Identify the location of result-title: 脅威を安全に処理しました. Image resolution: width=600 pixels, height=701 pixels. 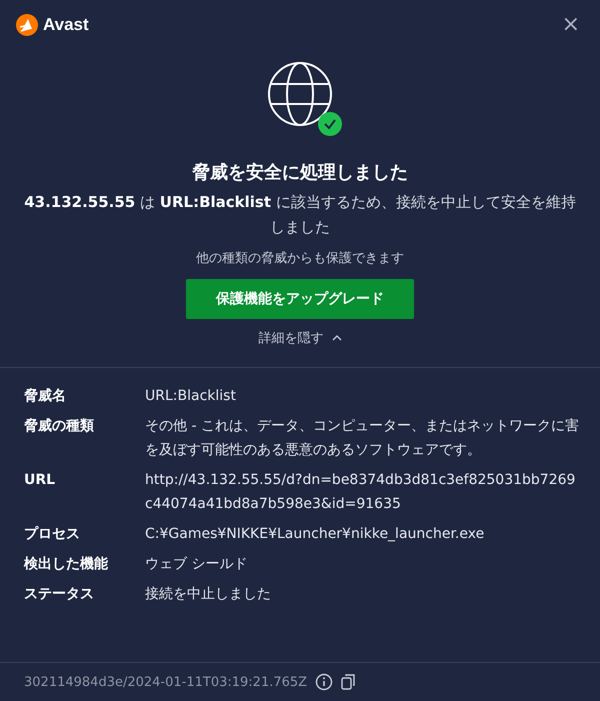
(300, 172).